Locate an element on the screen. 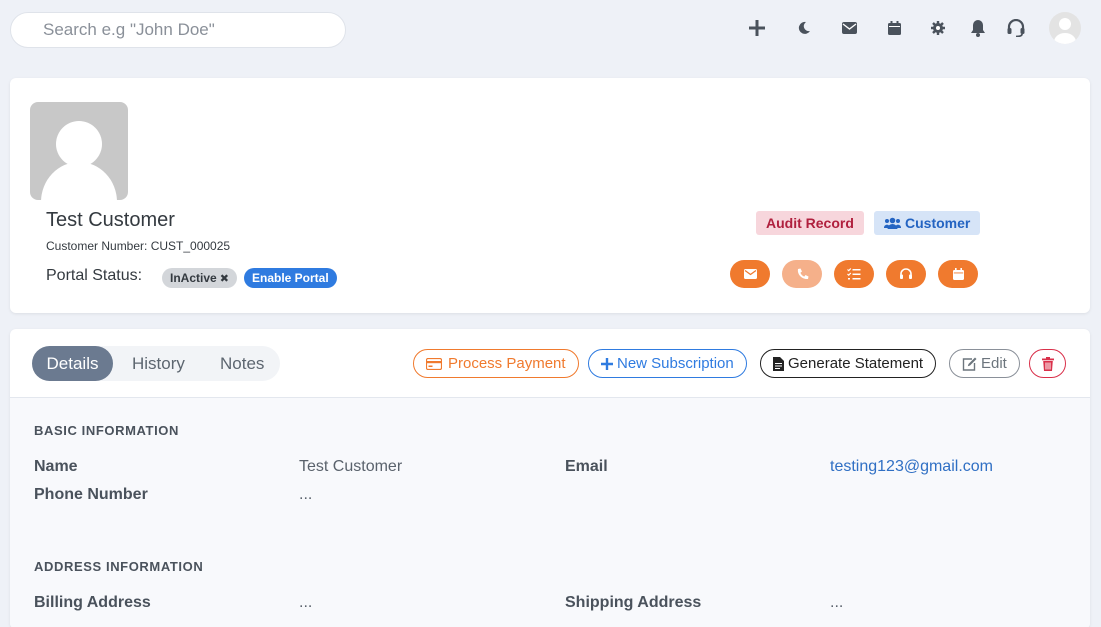 Image resolution: width=1101 pixels, height=627 pixels. trash-icon is located at coordinates (1047, 363).